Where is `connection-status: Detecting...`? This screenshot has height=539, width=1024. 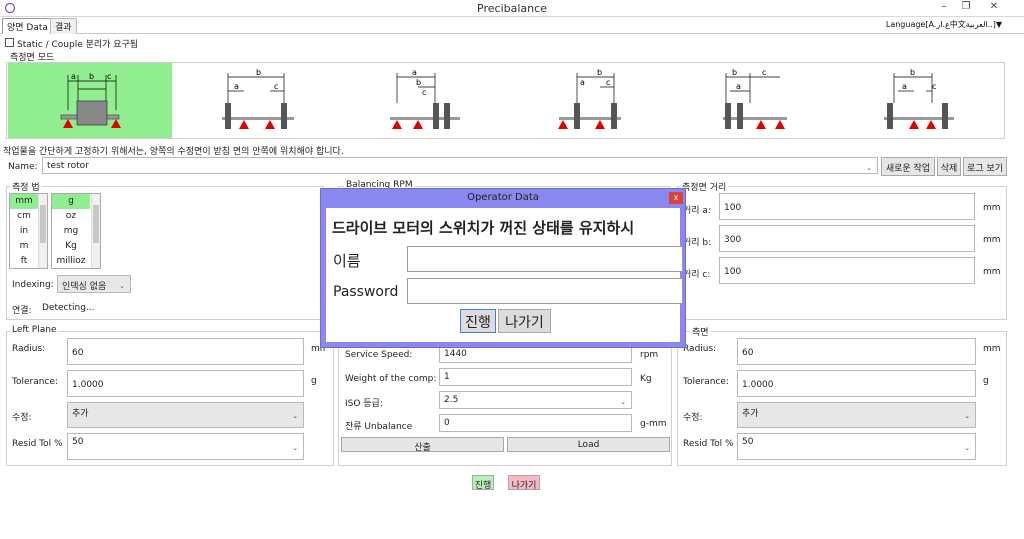 connection-status: Detecting... is located at coordinates (68, 308).